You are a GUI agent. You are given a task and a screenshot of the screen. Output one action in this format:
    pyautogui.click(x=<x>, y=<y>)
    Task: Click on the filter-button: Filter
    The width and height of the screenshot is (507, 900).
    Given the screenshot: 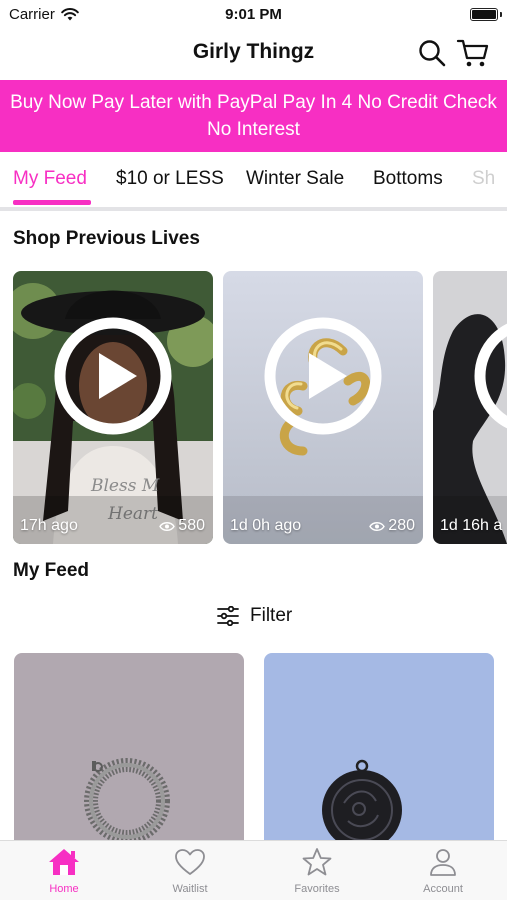 What is the action you would take?
    pyautogui.click(x=254, y=616)
    